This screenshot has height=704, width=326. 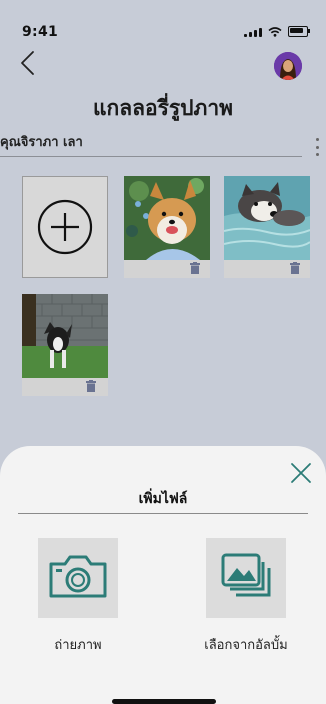 I want to click on status-bar: 9:41, so click(x=163, y=20).